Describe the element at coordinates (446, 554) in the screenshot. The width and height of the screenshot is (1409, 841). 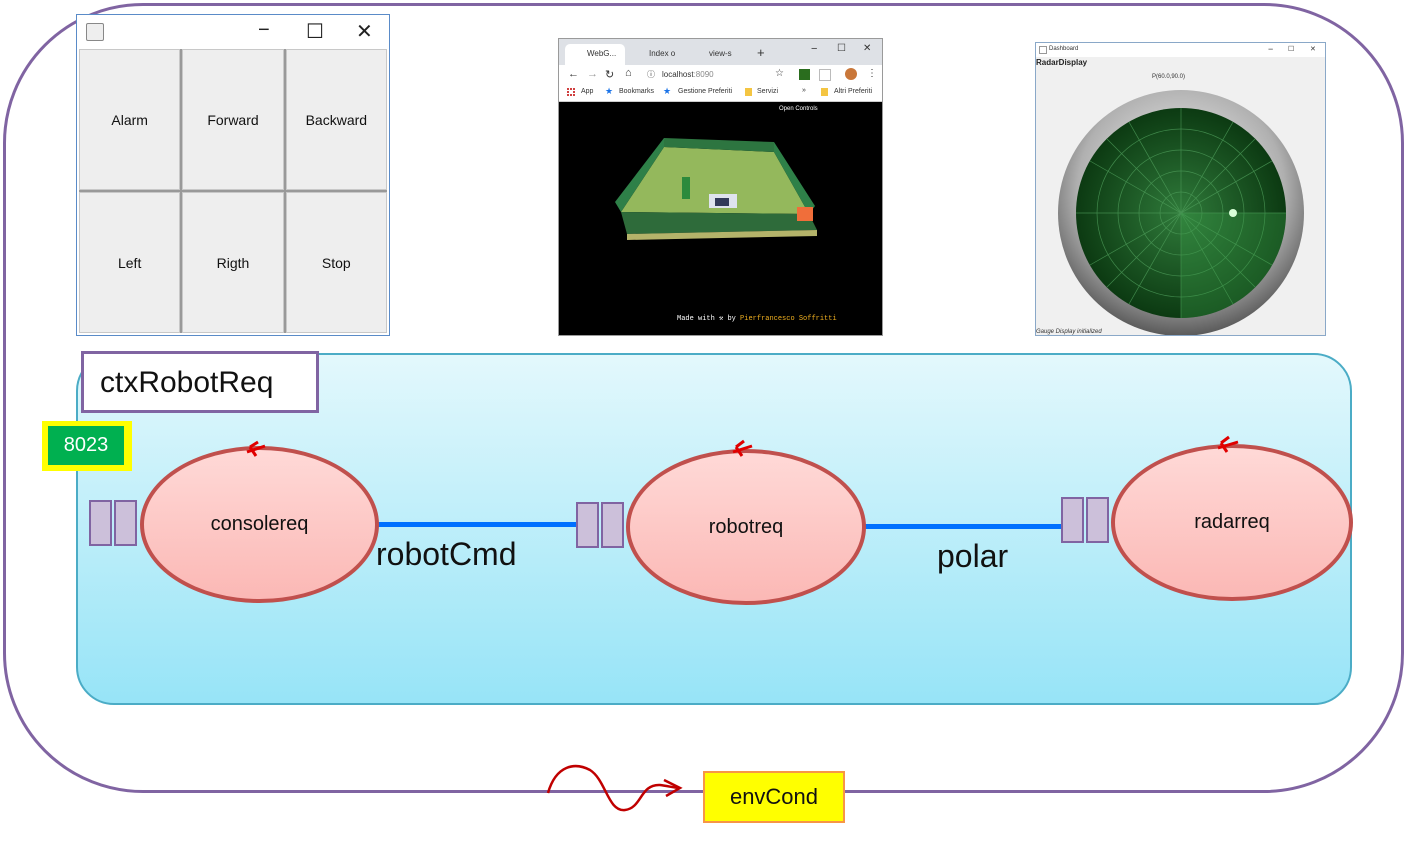
I see `link-label-robotcmd: robotCmd` at that location.